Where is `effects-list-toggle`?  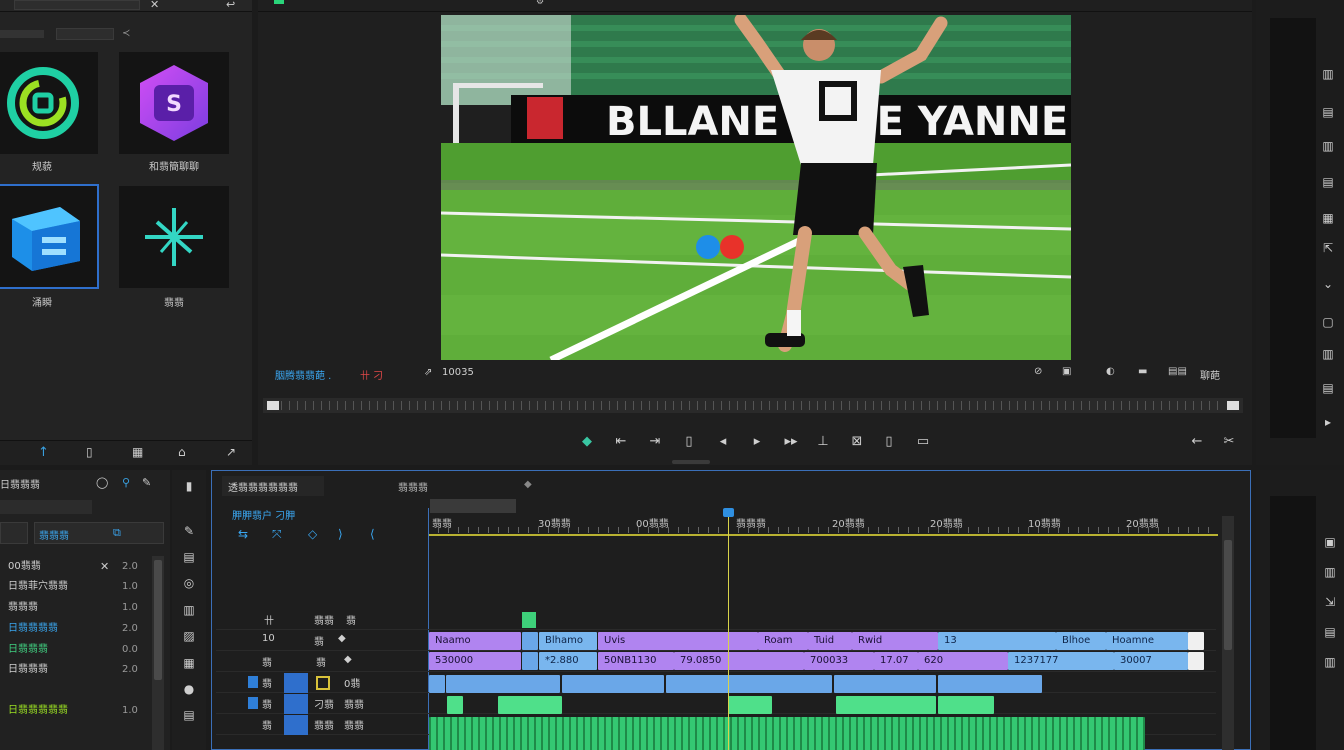
effects-list-toggle is located at coordinates (14, 533).